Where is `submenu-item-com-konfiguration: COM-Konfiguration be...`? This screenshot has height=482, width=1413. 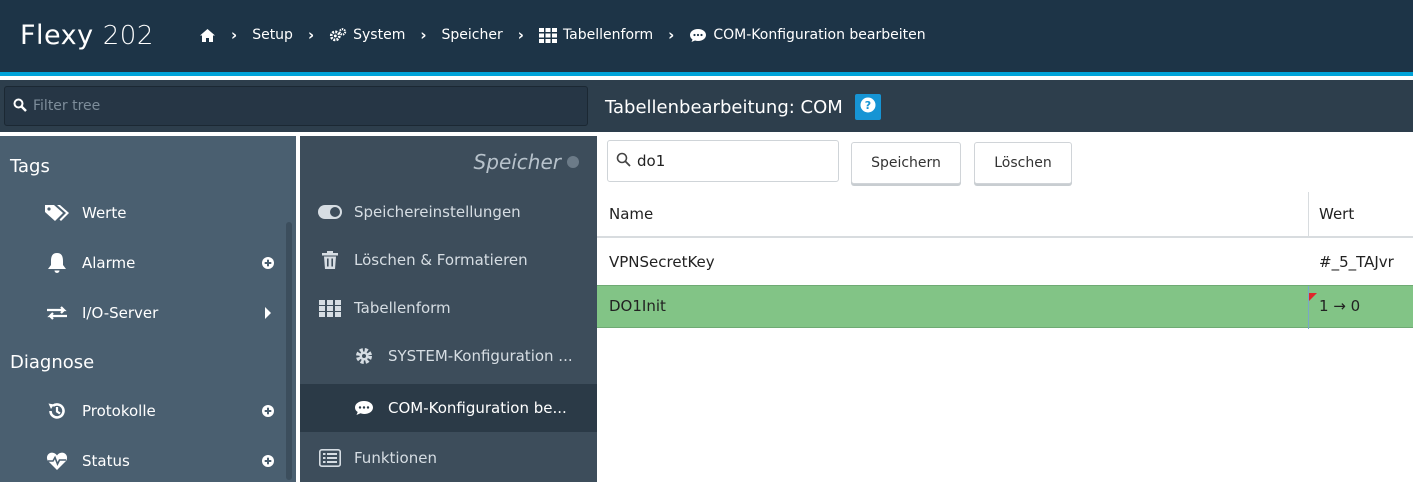 submenu-item-com-konfiguration: COM-Konfiguration be... is located at coordinates (448, 408).